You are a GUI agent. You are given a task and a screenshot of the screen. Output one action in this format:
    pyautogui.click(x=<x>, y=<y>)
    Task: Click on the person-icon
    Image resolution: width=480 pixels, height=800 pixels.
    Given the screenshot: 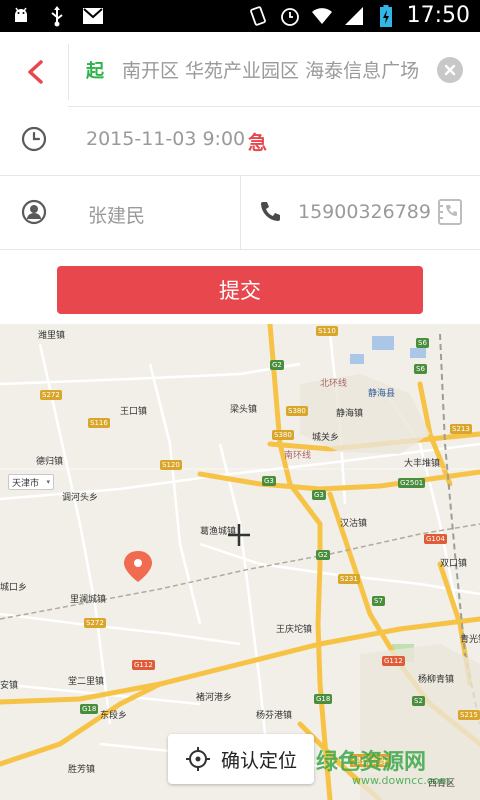 What is the action you would take?
    pyautogui.click(x=34, y=212)
    